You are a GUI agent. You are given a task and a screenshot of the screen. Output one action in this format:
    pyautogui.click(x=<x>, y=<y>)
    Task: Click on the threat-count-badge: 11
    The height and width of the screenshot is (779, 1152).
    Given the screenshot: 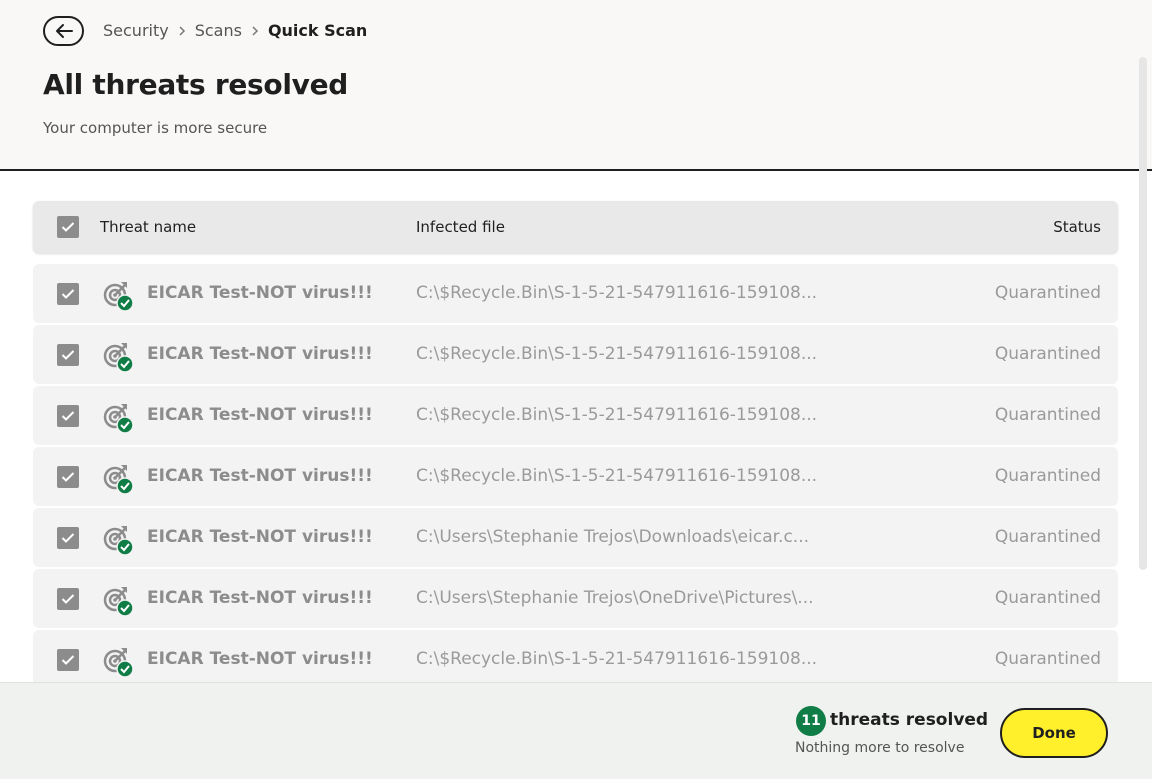 What is the action you would take?
    pyautogui.click(x=811, y=721)
    